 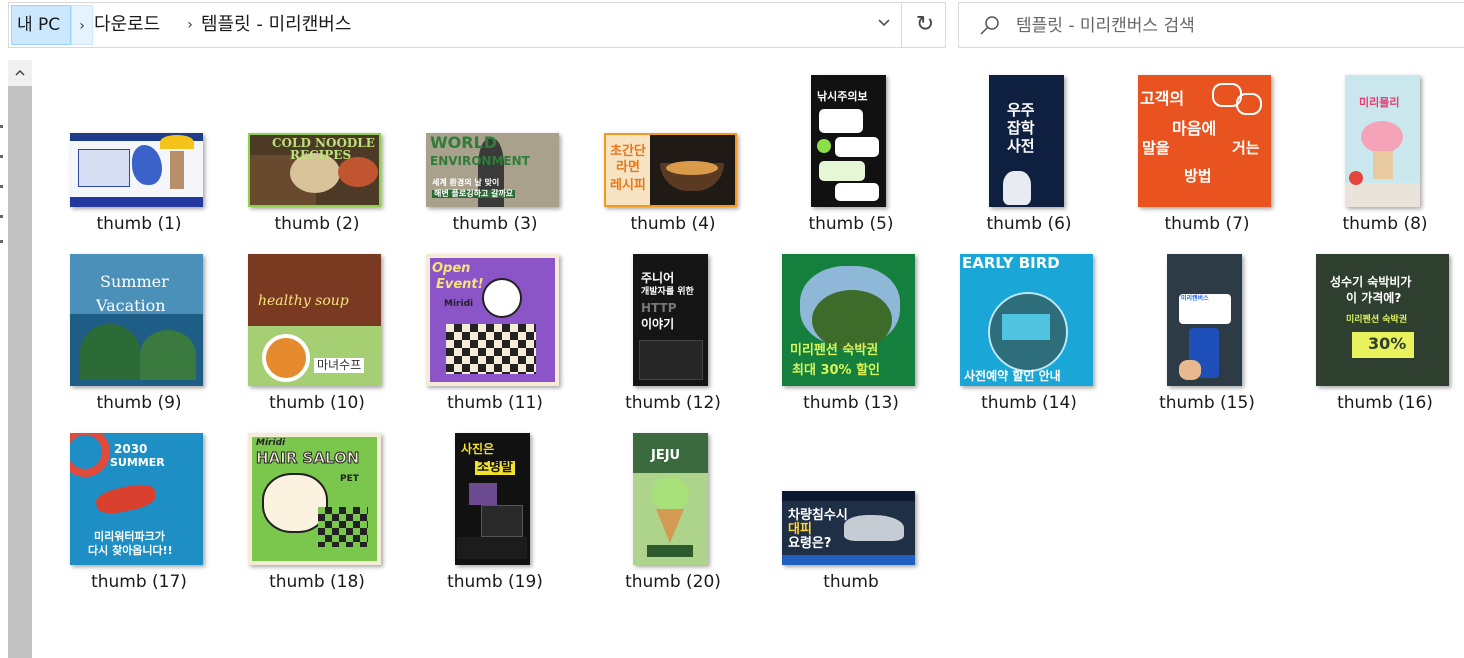 What do you see at coordinates (451, 268) in the screenshot?
I see `thumbnail-text: Open` at bounding box center [451, 268].